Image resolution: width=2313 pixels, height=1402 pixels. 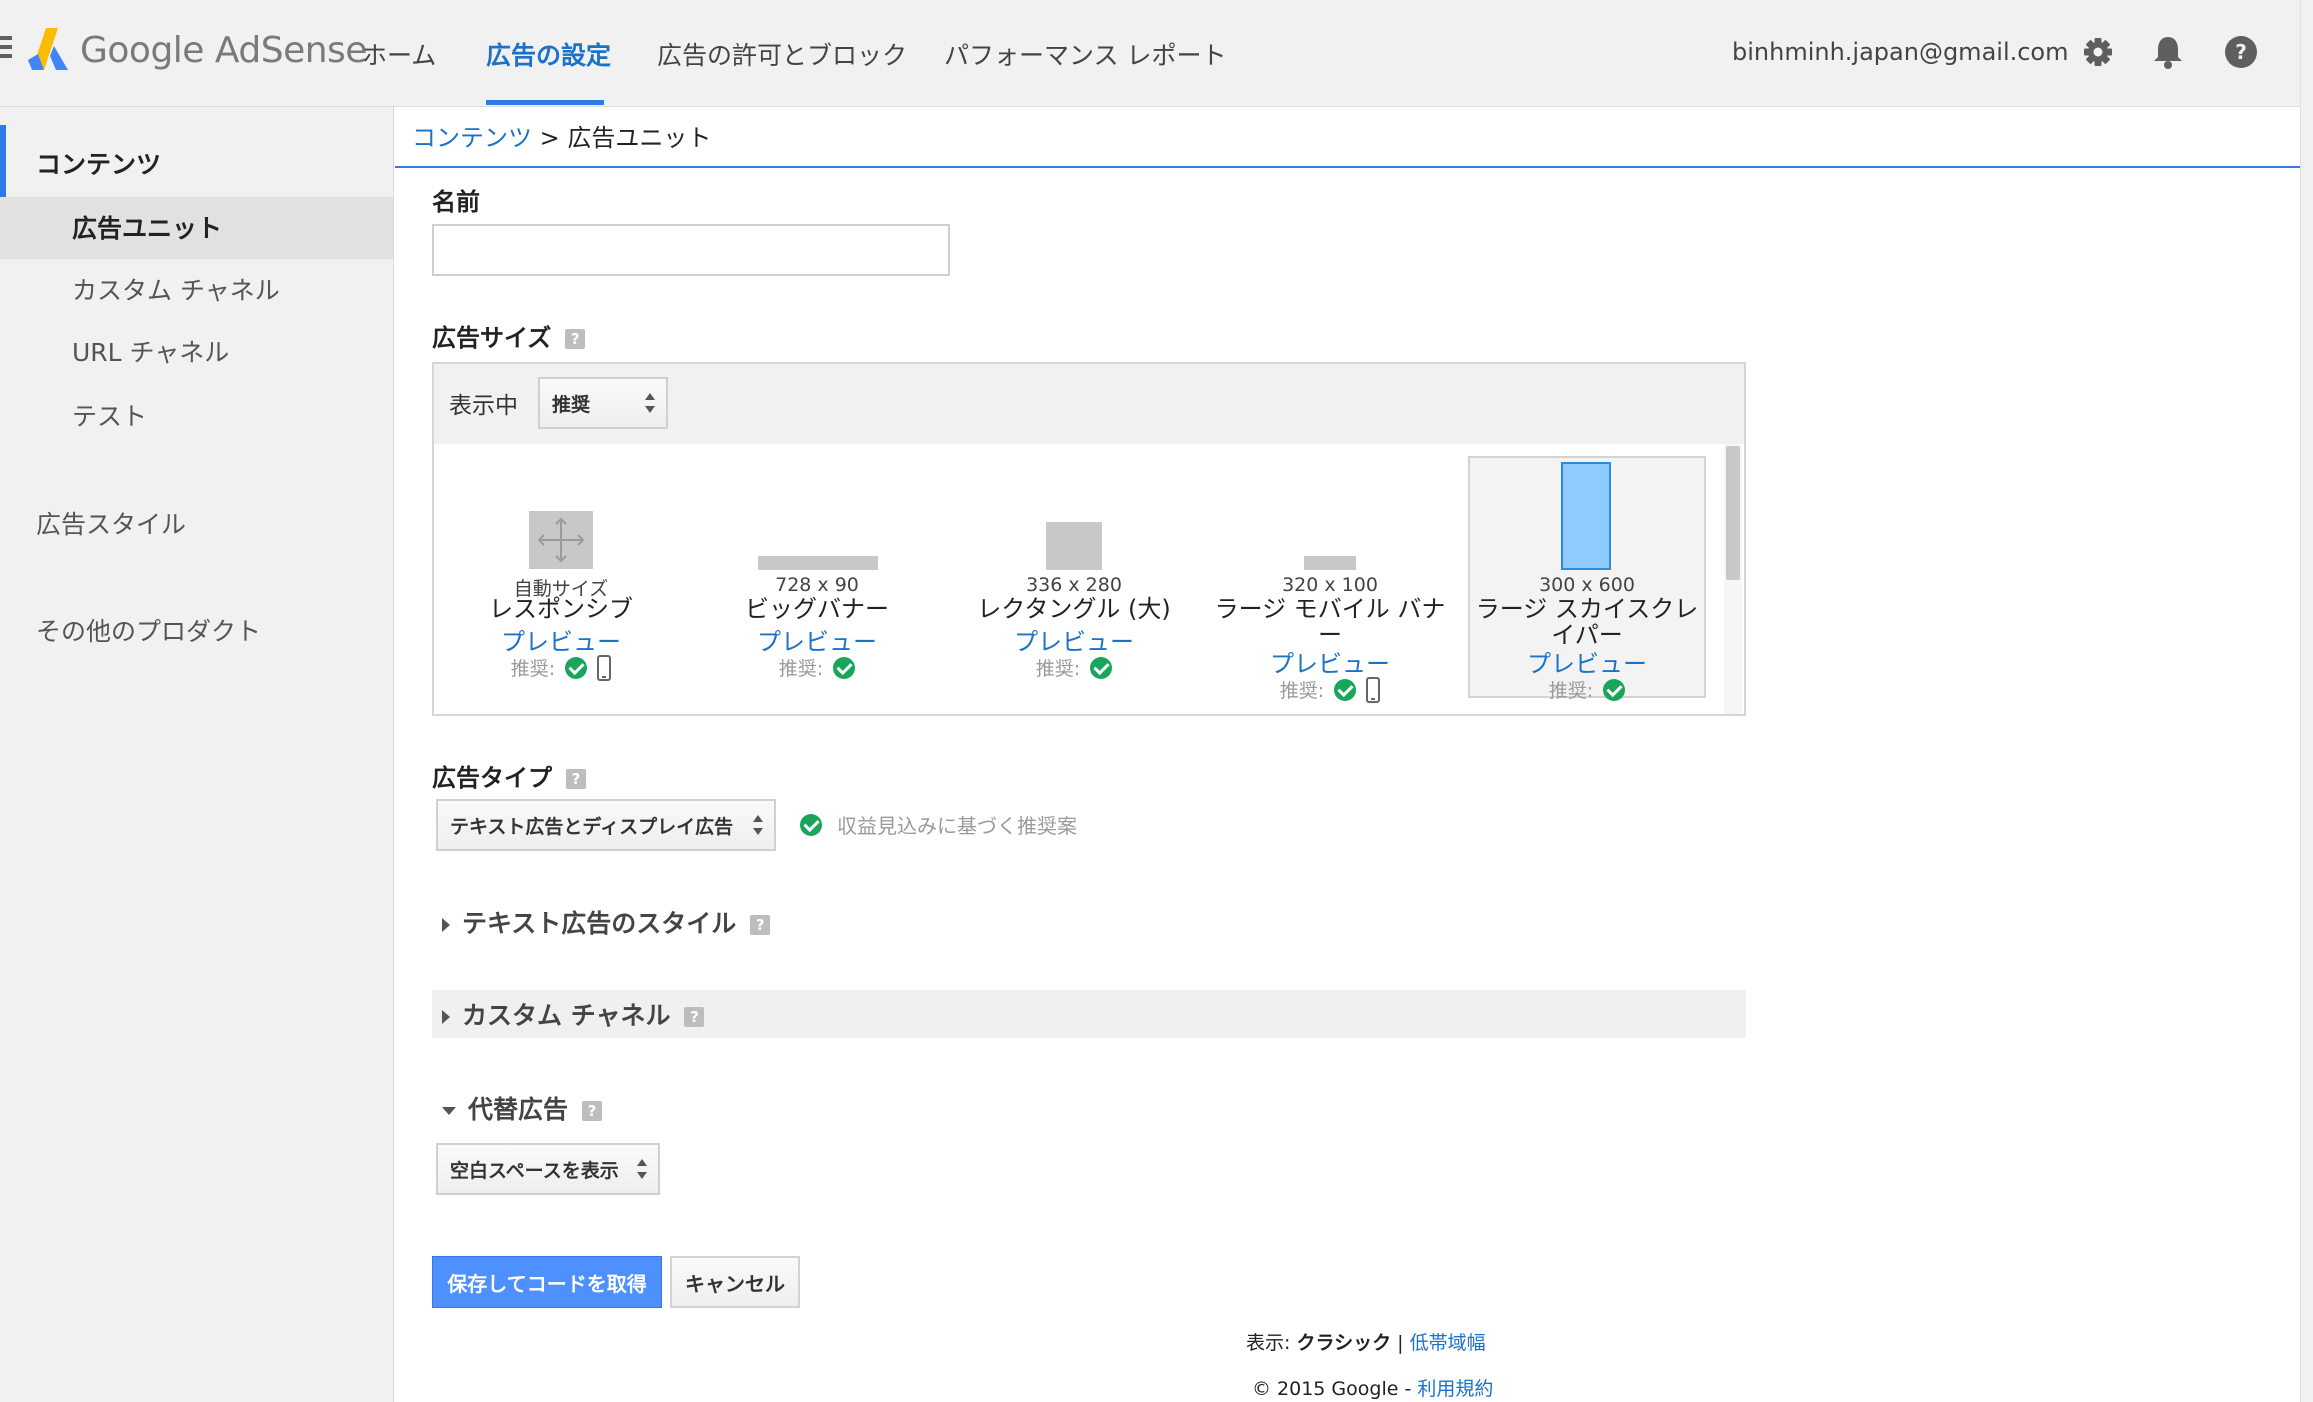 What do you see at coordinates (148, 630) in the screenshot?
I see `sidebar-item-other-products: その他のプロダクト` at bounding box center [148, 630].